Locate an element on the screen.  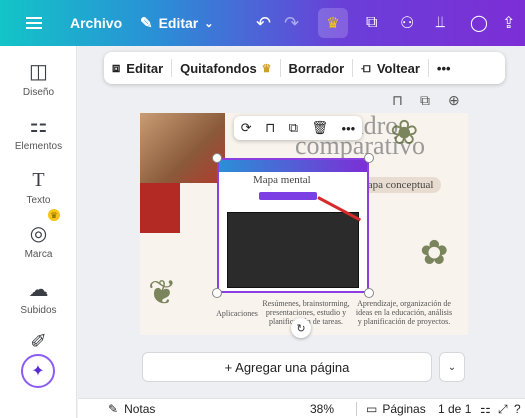
grid-view-icon: ⚏ is located at coordinates (485, 408).